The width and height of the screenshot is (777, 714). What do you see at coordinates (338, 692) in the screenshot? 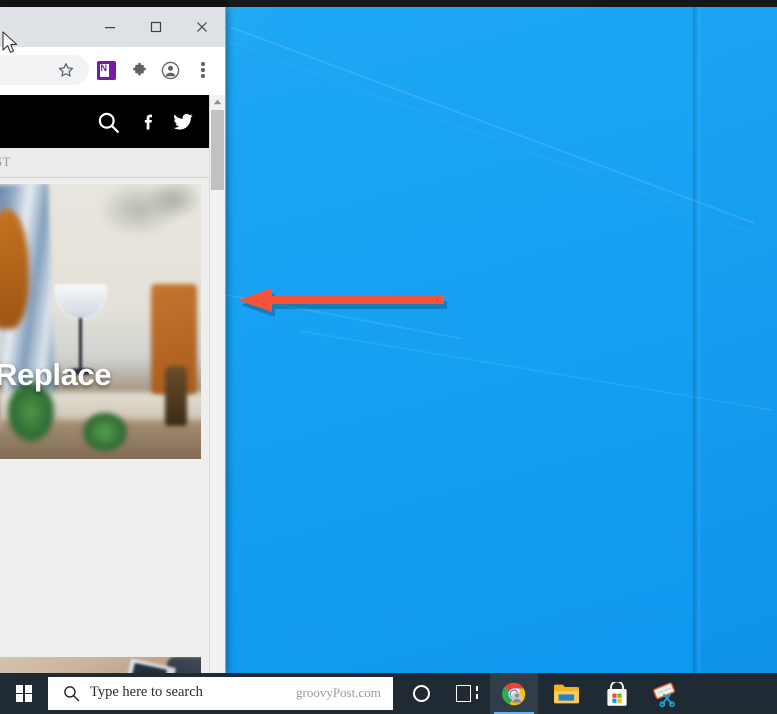
I see `watermark-text: groovyPost.com` at bounding box center [338, 692].